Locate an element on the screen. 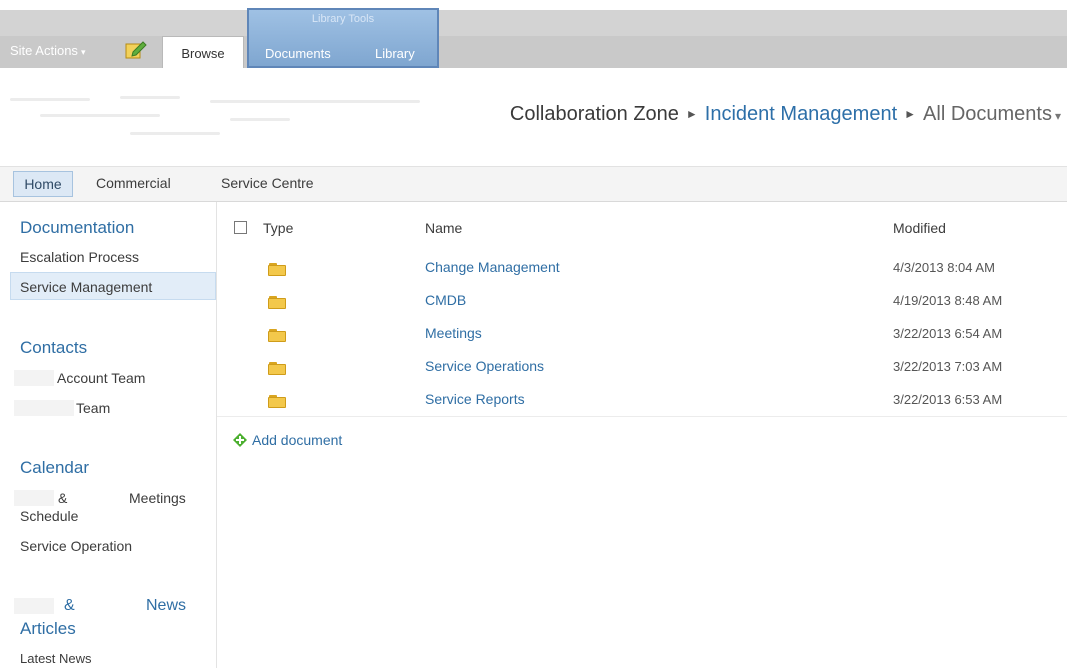 The width and height of the screenshot is (1067, 668). modified-date: 3/22/2013 6:53 AM is located at coordinates (948, 399).